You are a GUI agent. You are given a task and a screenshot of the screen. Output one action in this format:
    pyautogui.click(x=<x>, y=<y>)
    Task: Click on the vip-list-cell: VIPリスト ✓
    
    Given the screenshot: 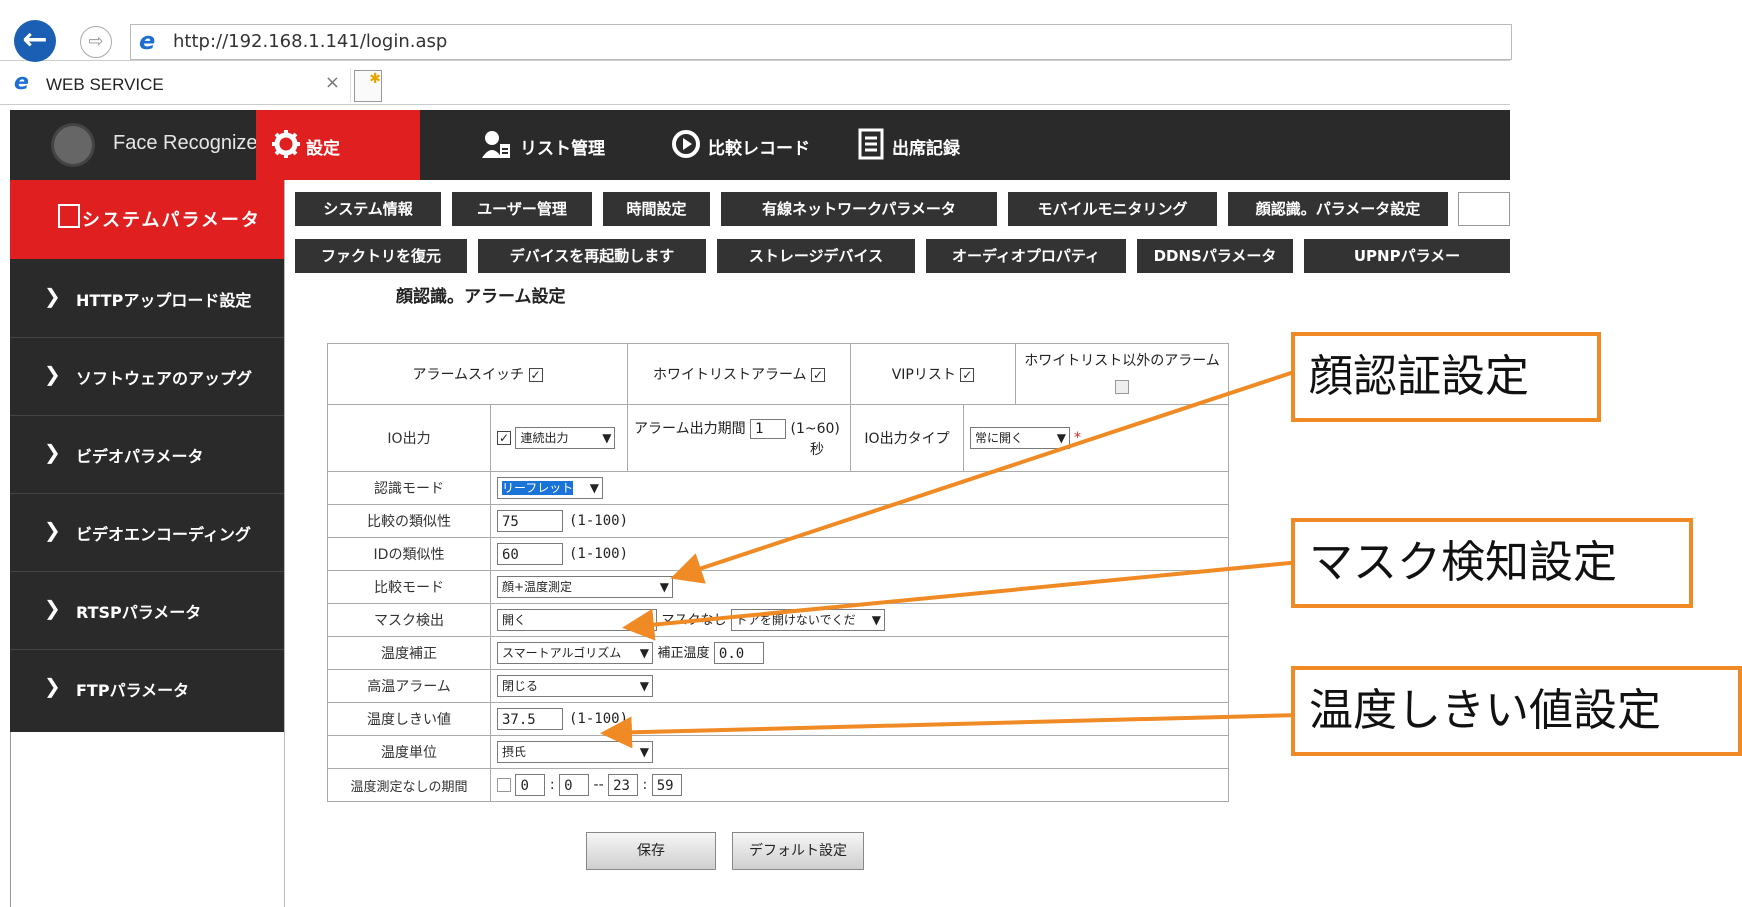 What is the action you would take?
    pyautogui.click(x=933, y=374)
    